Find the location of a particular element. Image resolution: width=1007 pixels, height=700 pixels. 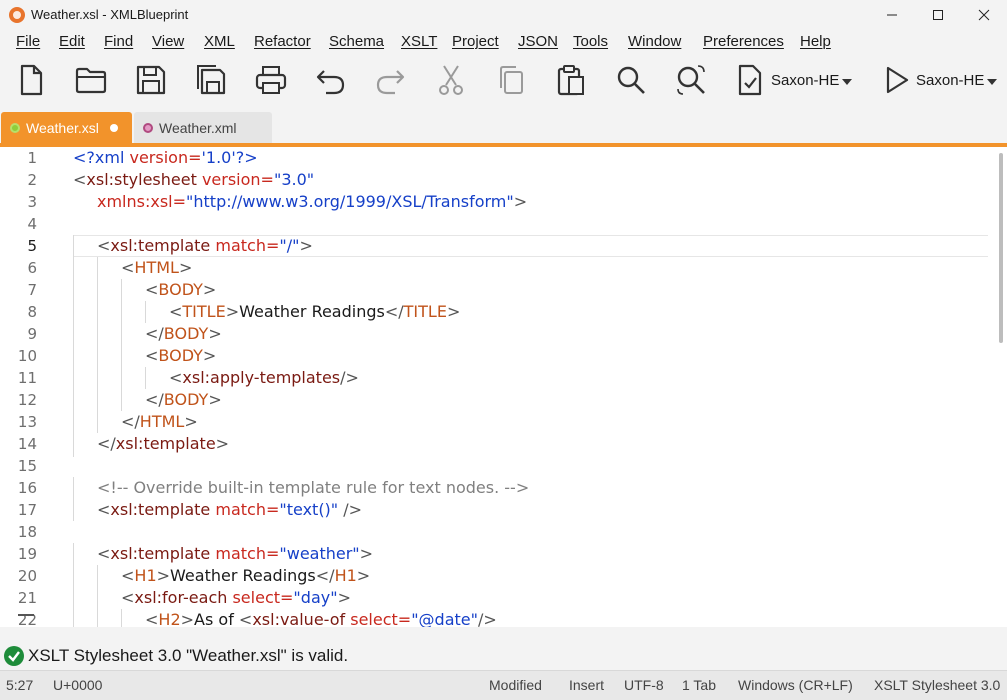

new-file-button is located at coordinates (31, 80).